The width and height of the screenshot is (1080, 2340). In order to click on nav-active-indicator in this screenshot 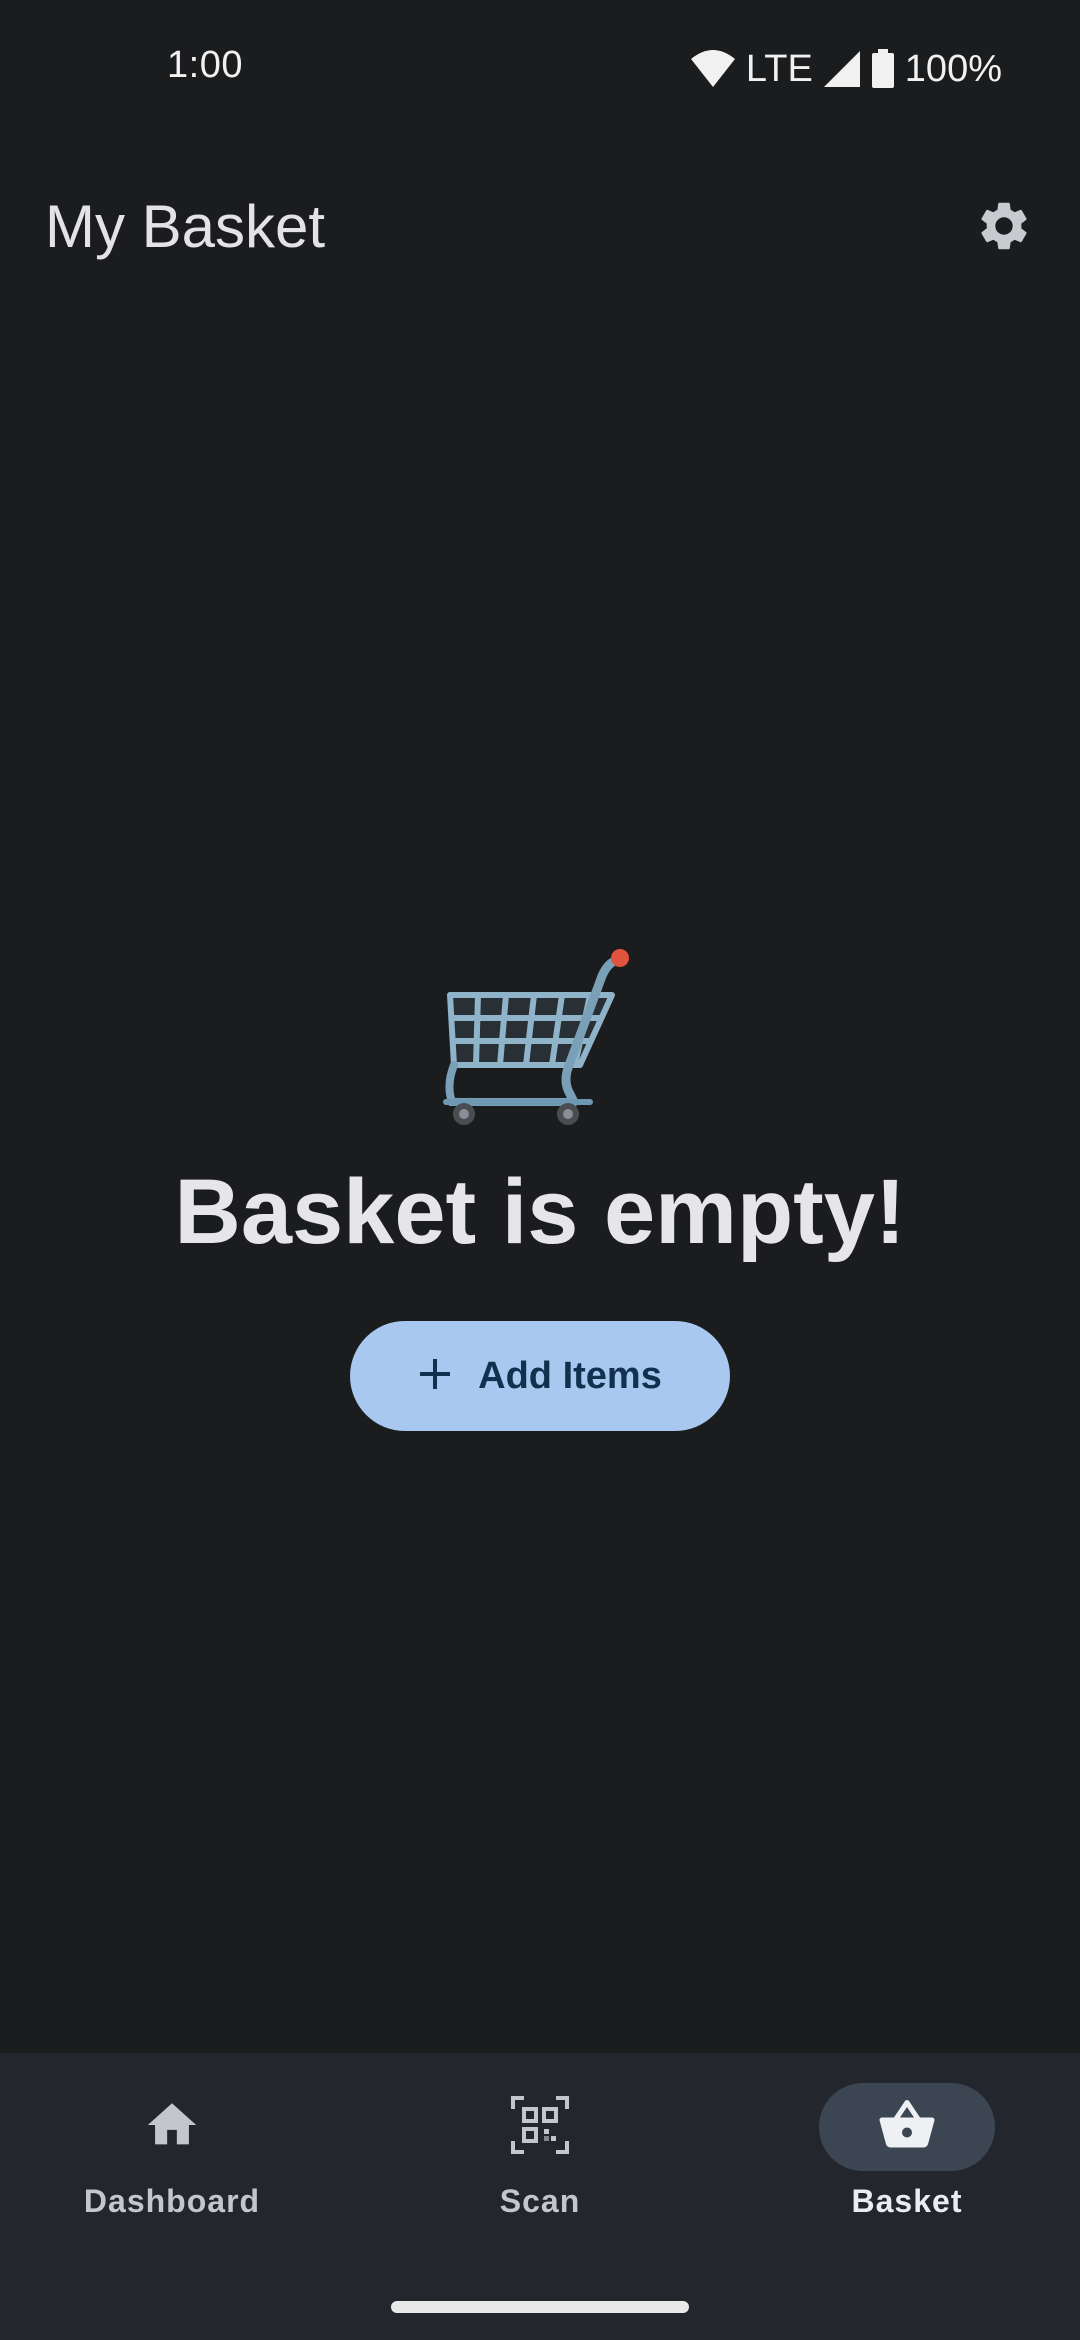, I will do `click(907, 2127)`.